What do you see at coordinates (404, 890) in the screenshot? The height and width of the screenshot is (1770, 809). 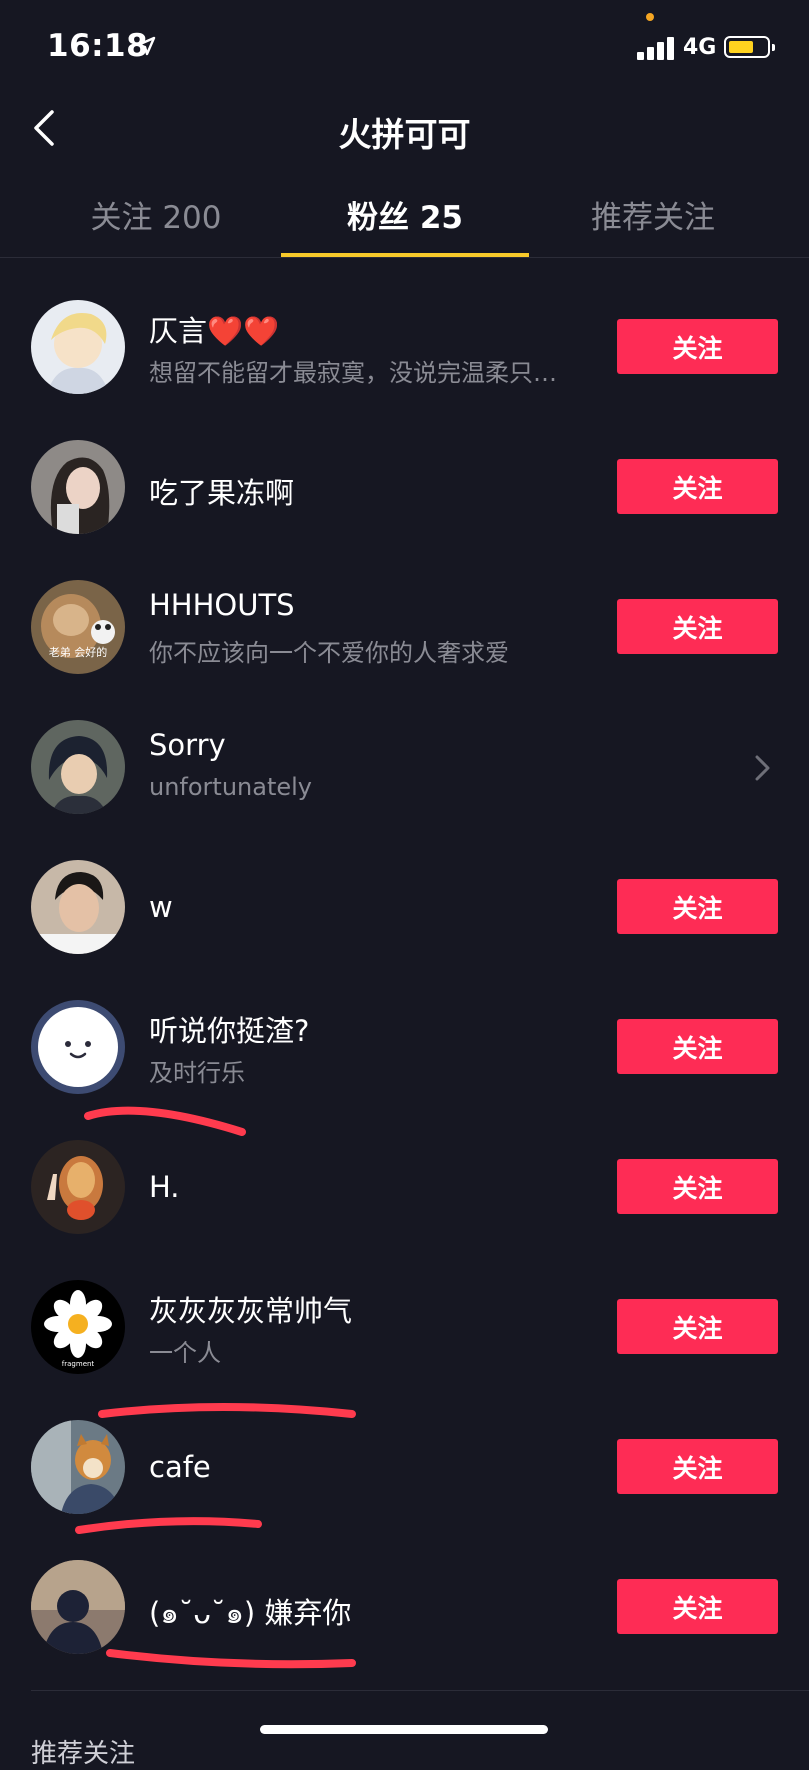 I see `list-item: w 关注` at bounding box center [404, 890].